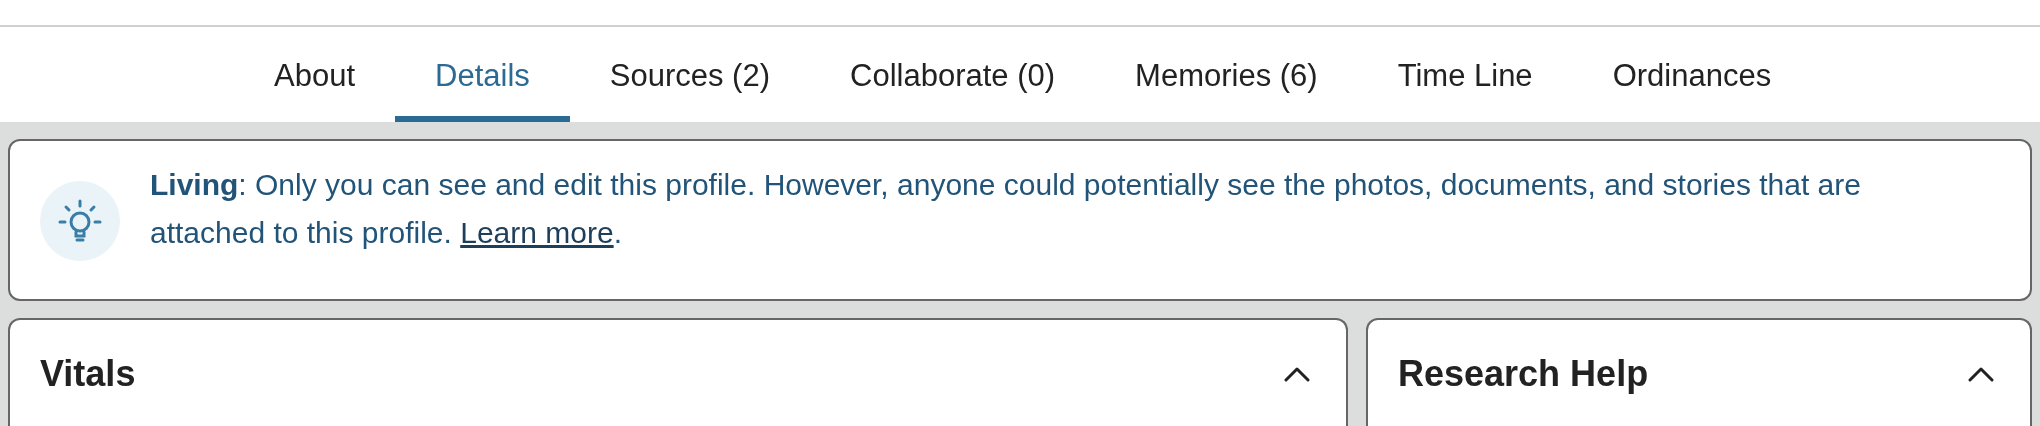  Describe the element at coordinates (953, 74) in the screenshot. I see `tab: Collaborate (0)` at that location.